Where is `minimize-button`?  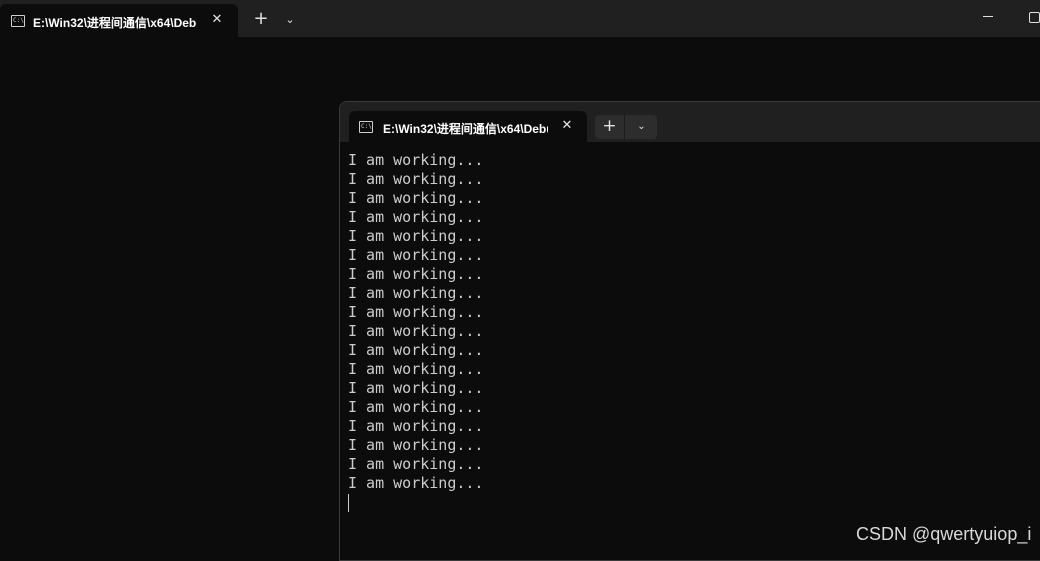 minimize-button is located at coordinates (988, 18).